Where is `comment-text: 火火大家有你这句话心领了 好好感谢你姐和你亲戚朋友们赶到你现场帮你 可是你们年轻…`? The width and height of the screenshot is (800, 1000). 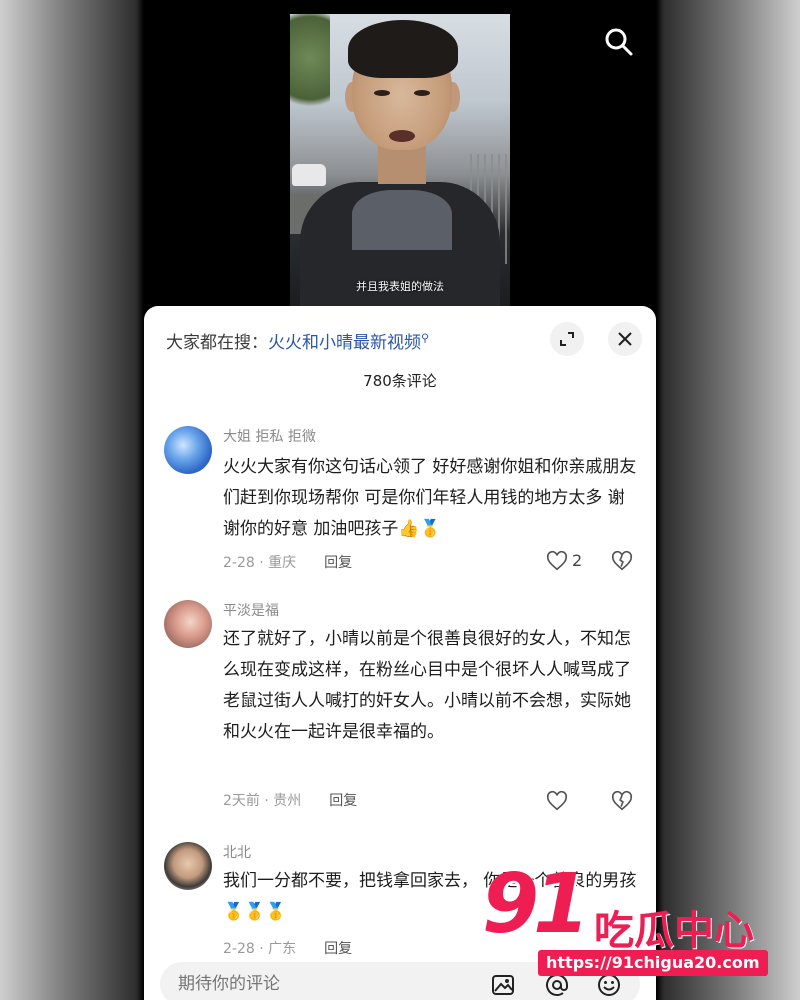
comment-text: 火火大家有你这句话心领了 好好感谢你姐和你亲戚朋友们赶到你现场帮你 可是你们年轻… is located at coordinates (430, 498).